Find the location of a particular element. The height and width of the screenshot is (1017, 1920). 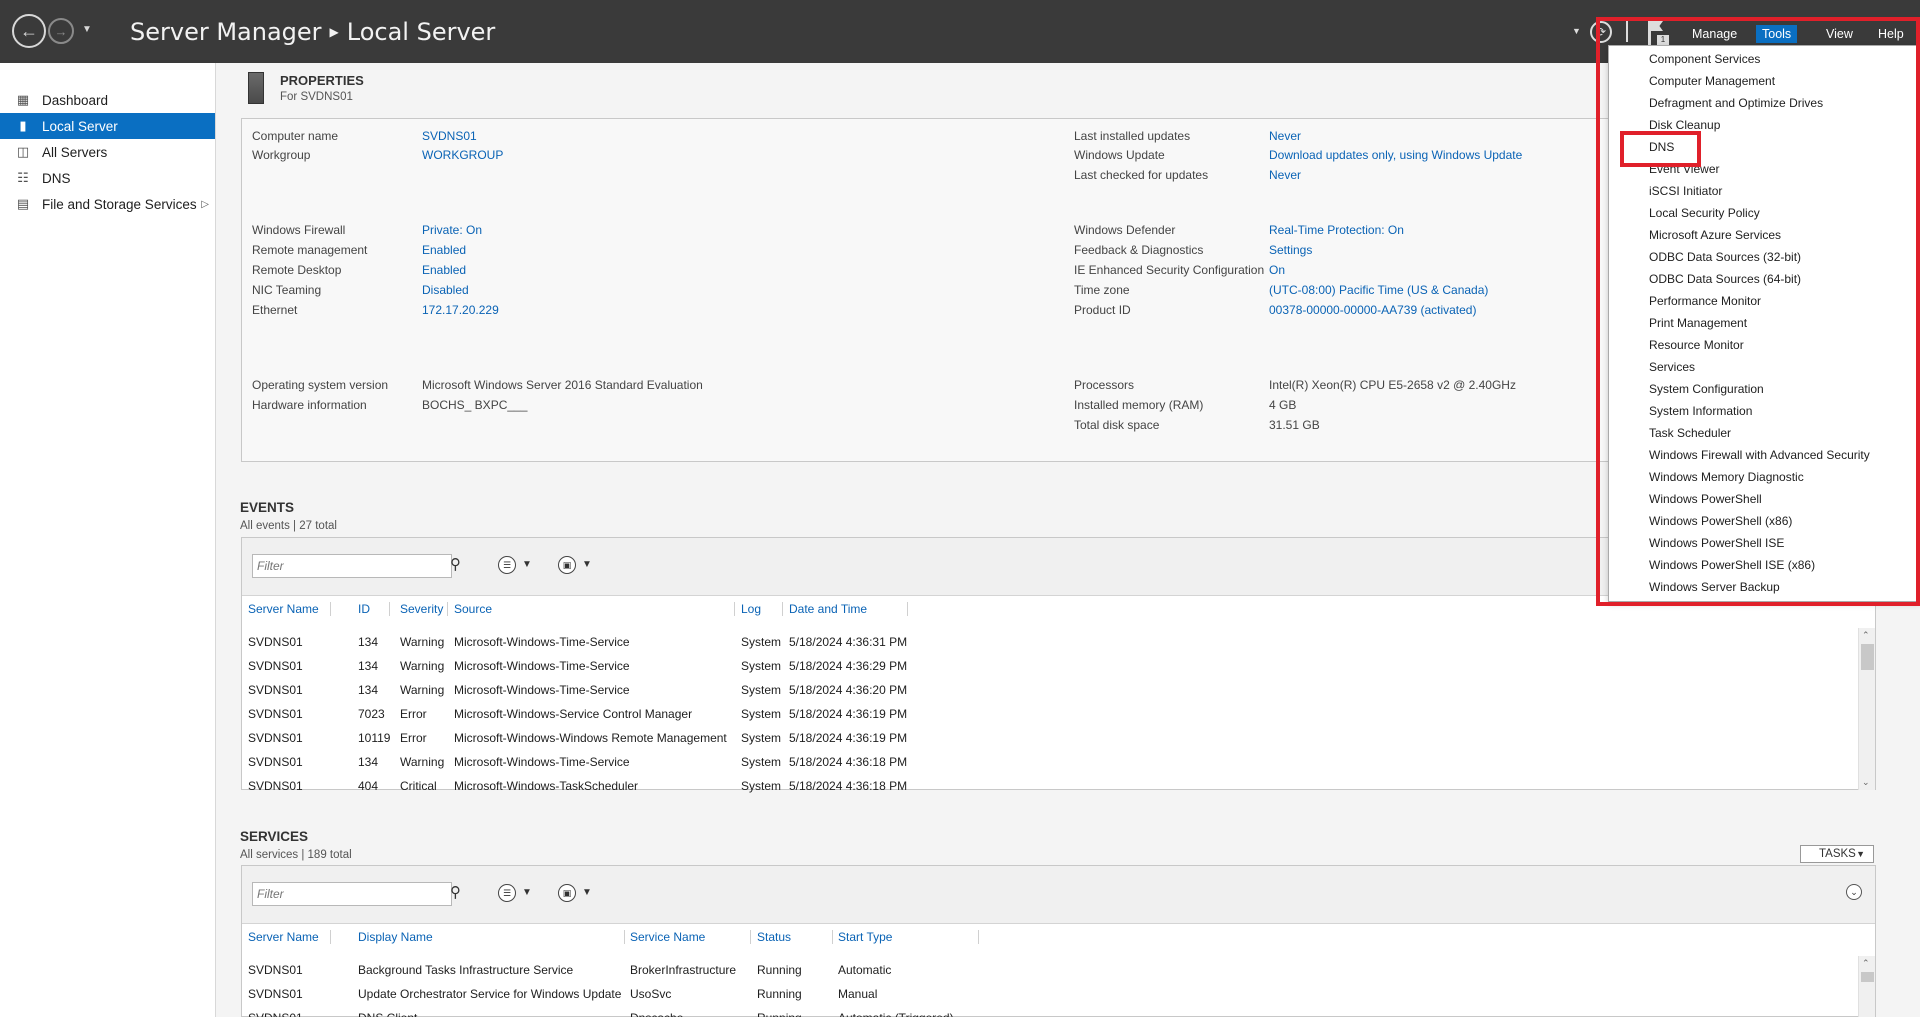

col-log: Log is located at coordinates (751, 609).